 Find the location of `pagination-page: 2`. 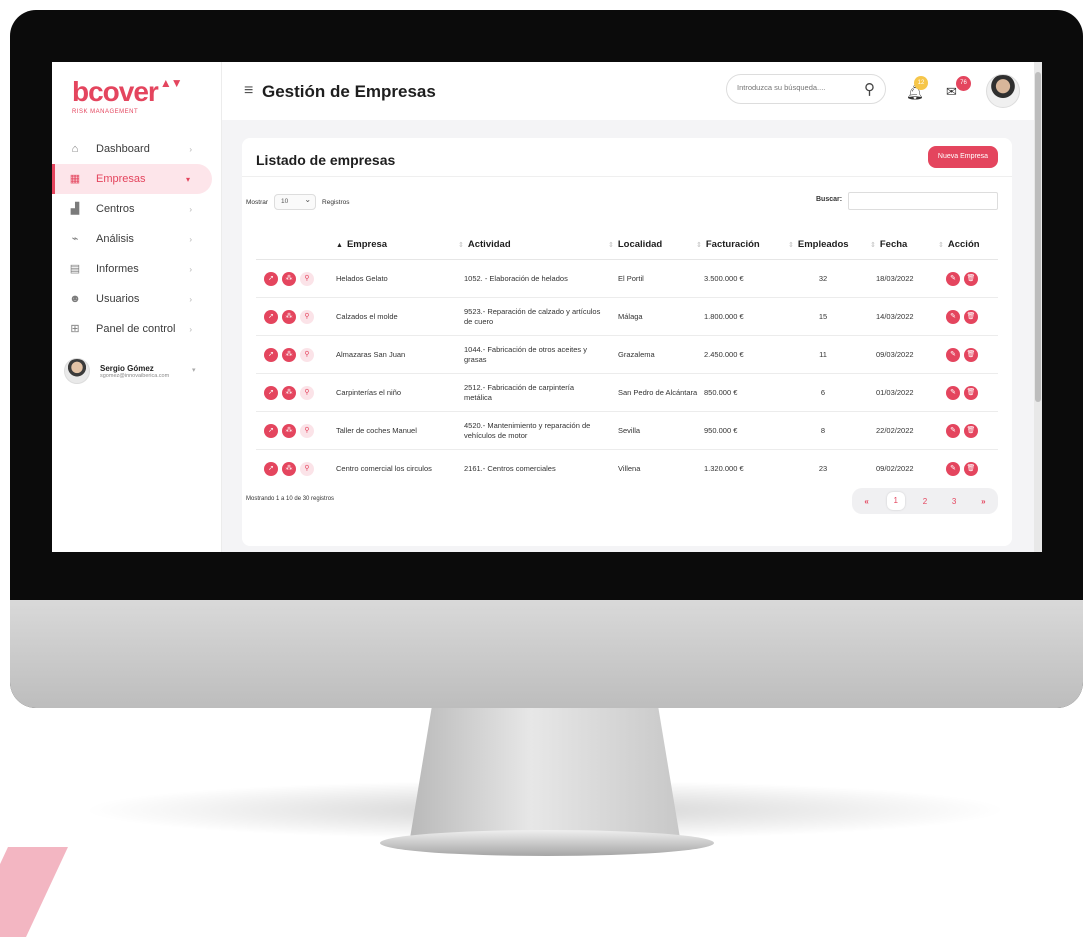

pagination-page: 2 is located at coordinates (925, 501).